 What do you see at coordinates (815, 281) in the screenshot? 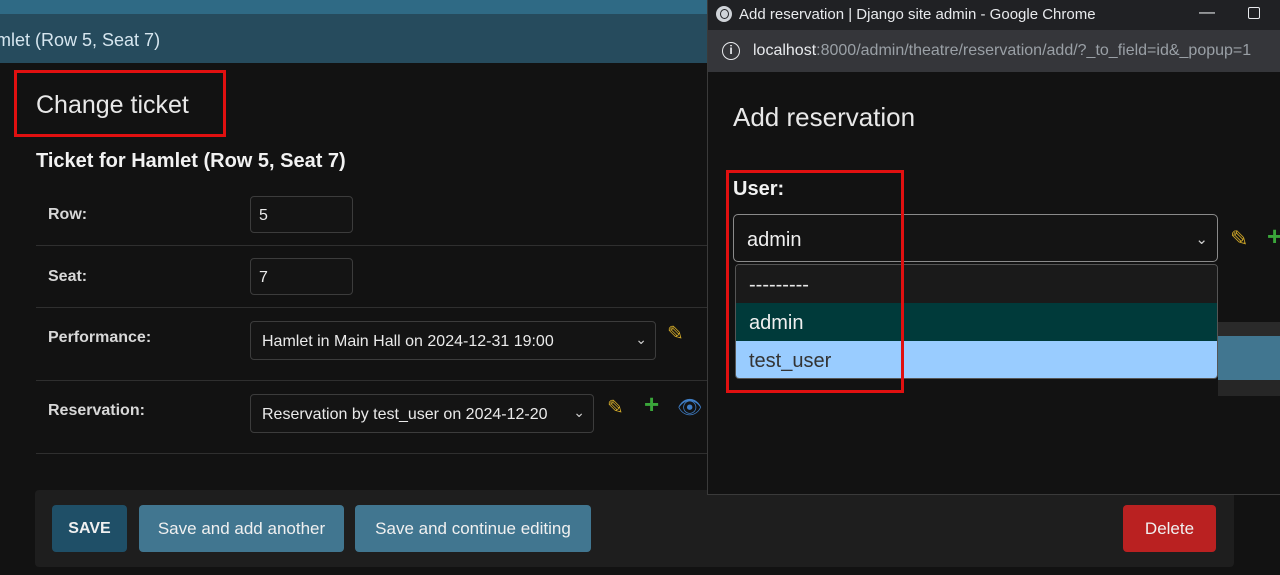
I see `highlight-box-user` at bounding box center [815, 281].